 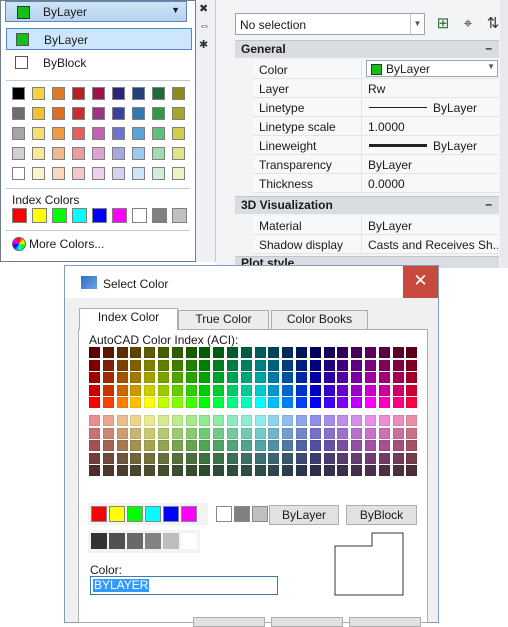 I want to click on close-icon: ✖, so click(x=203, y=8).